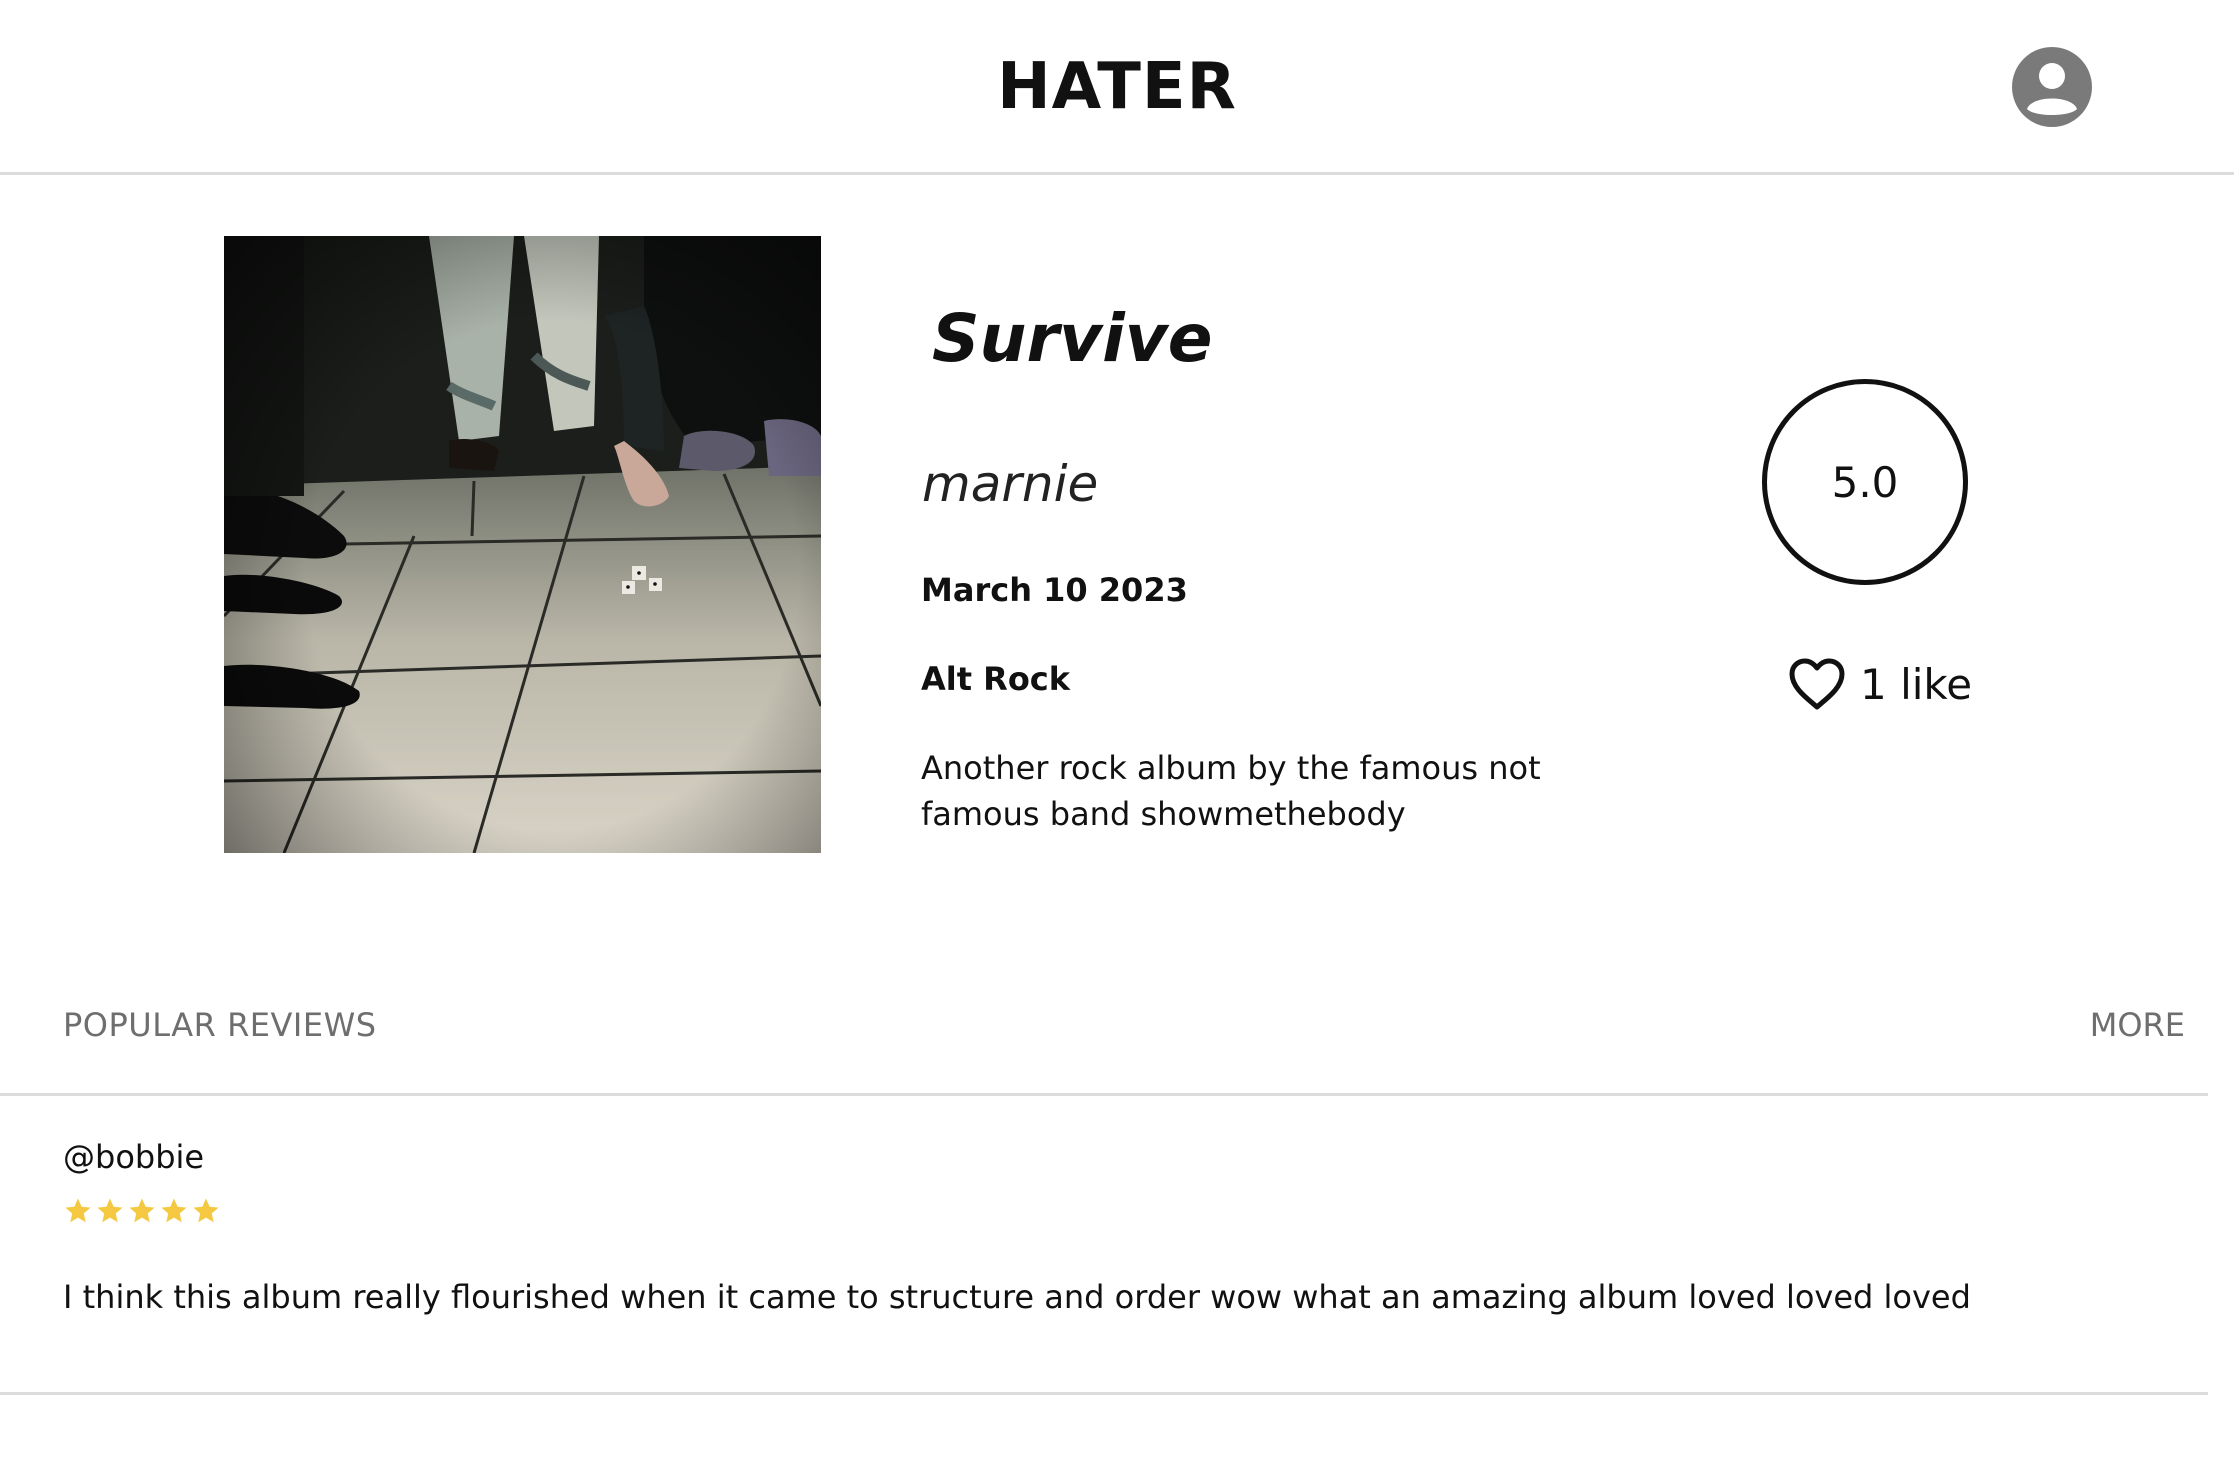  Describe the element at coordinates (1010, 484) in the screenshot. I see `album-artist: marnie` at that location.